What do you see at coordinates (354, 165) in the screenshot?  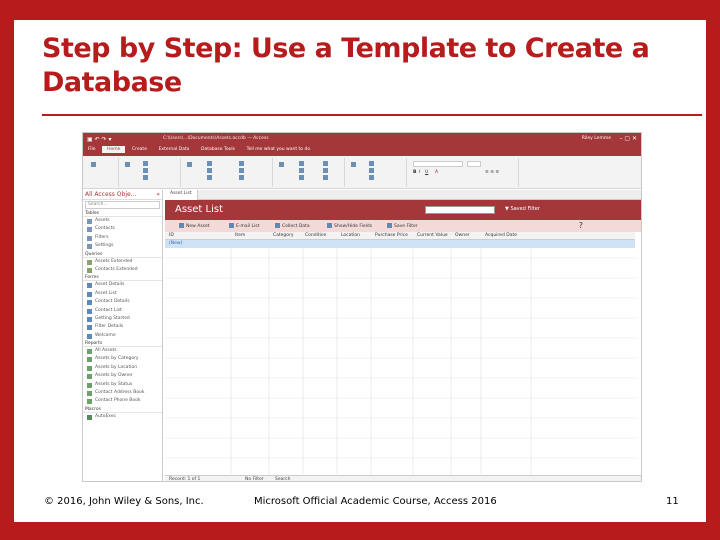 I see `find-button` at bounding box center [354, 165].